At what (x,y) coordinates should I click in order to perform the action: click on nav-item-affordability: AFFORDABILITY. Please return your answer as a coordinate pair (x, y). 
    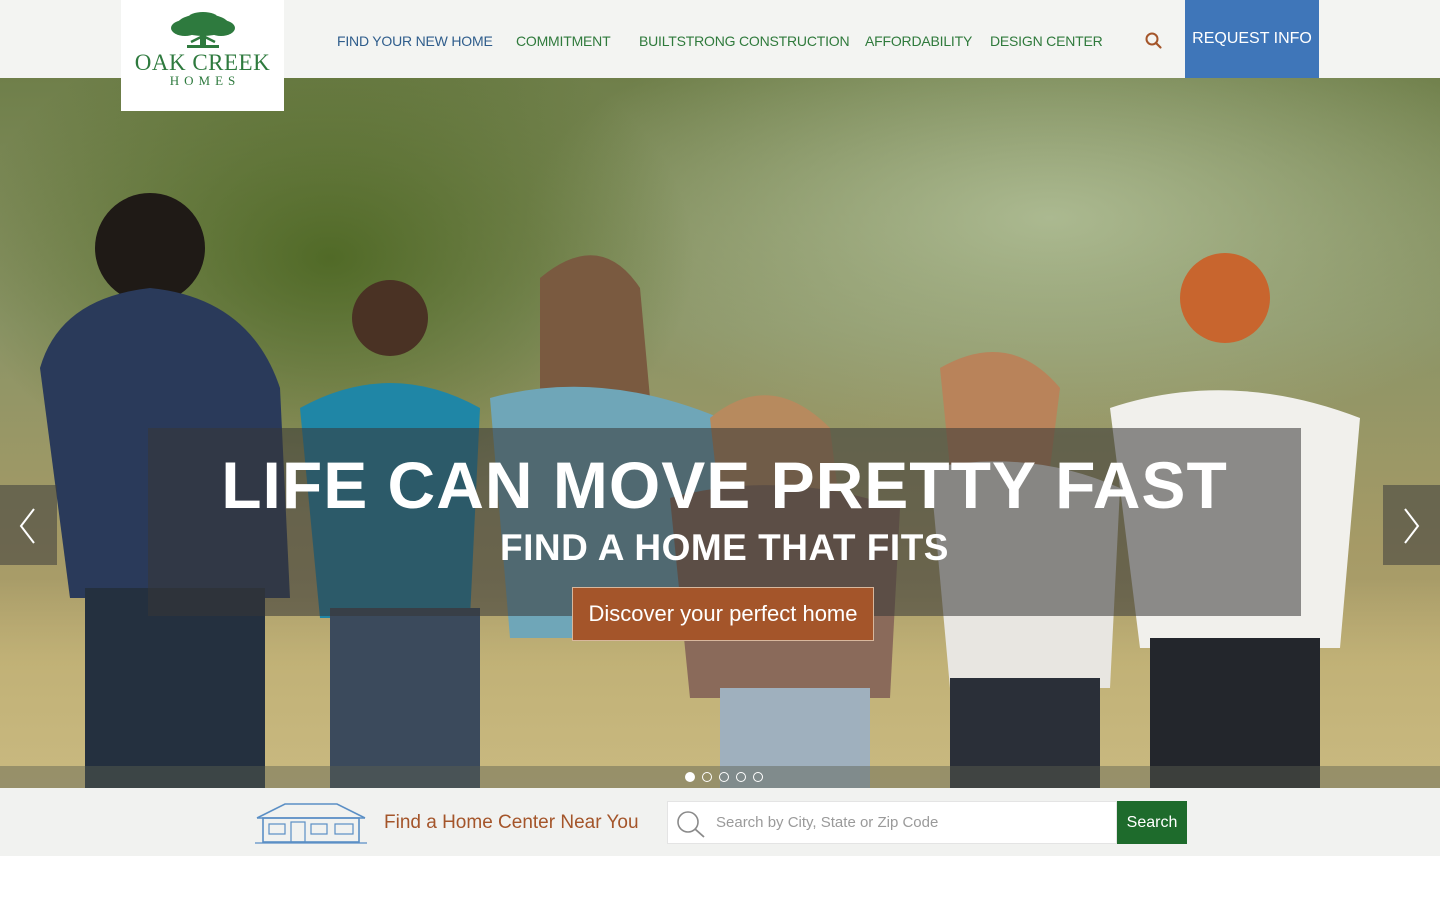
    Looking at the image, I should click on (918, 41).